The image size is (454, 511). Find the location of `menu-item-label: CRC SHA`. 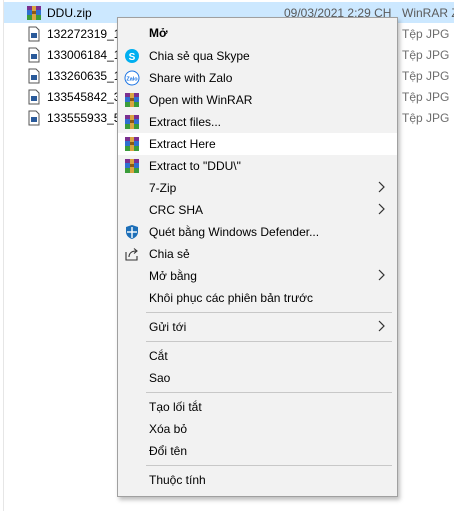

menu-item-label: CRC SHA is located at coordinates (176, 210).